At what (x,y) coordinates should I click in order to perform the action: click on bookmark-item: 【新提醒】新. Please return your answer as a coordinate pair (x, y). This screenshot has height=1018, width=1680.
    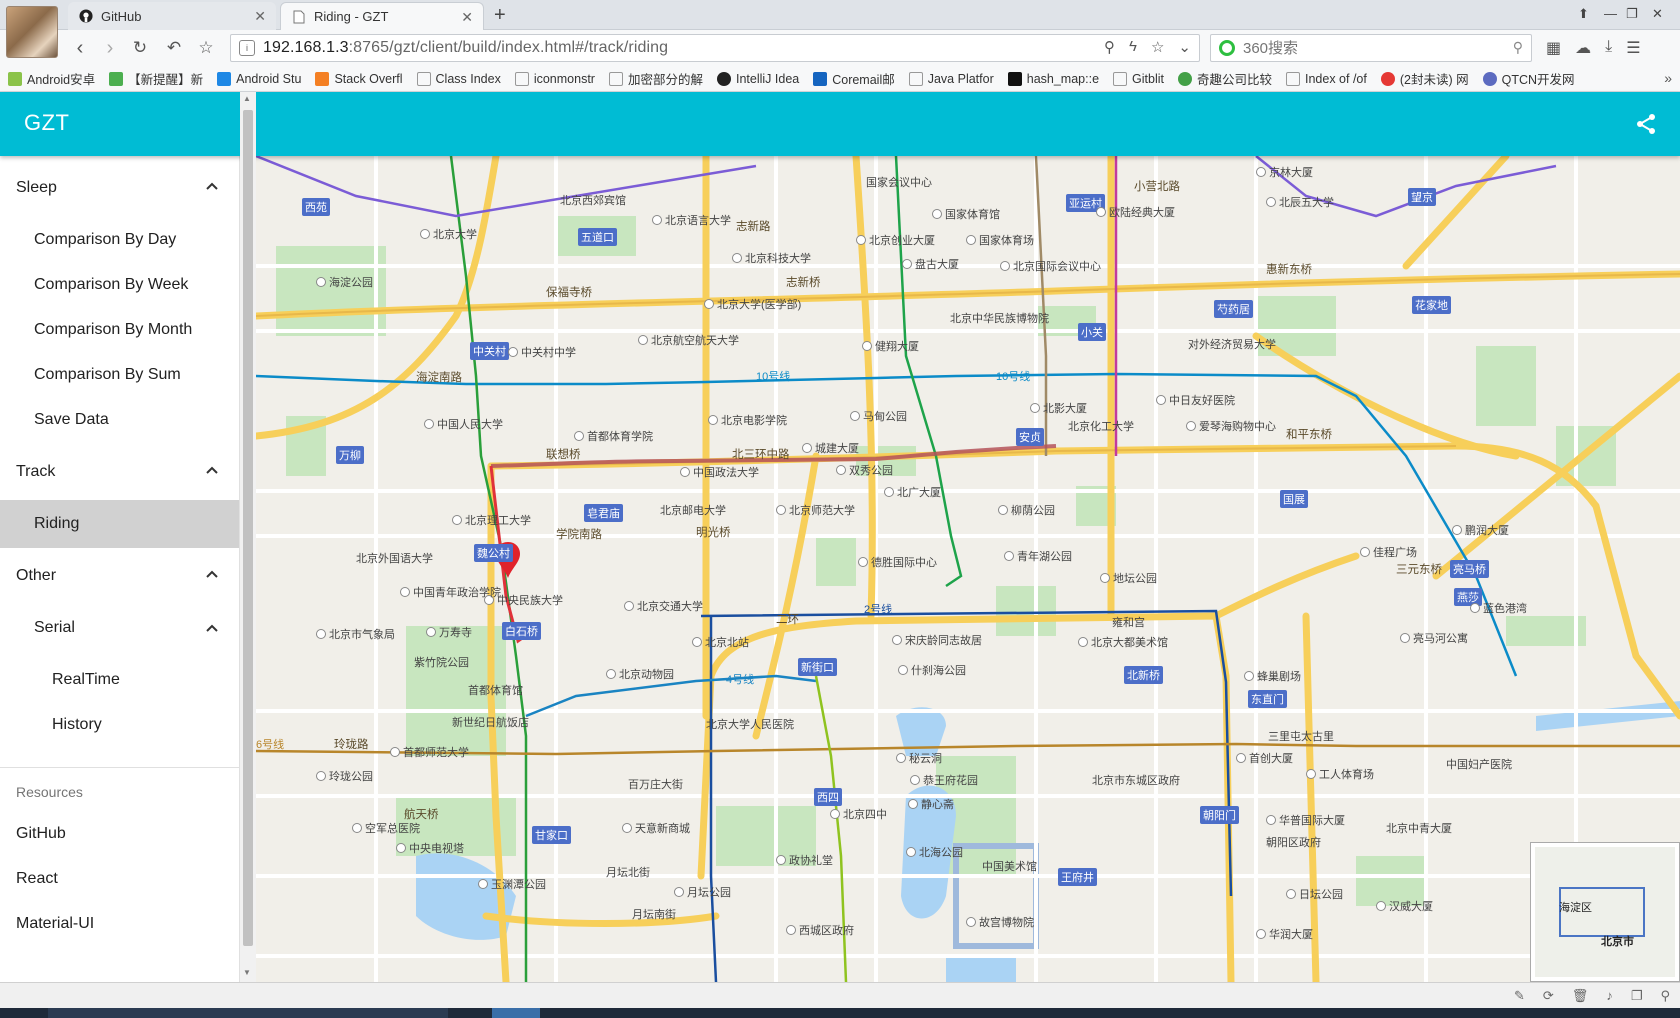
    Looking at the image, I should click on (156, 78).